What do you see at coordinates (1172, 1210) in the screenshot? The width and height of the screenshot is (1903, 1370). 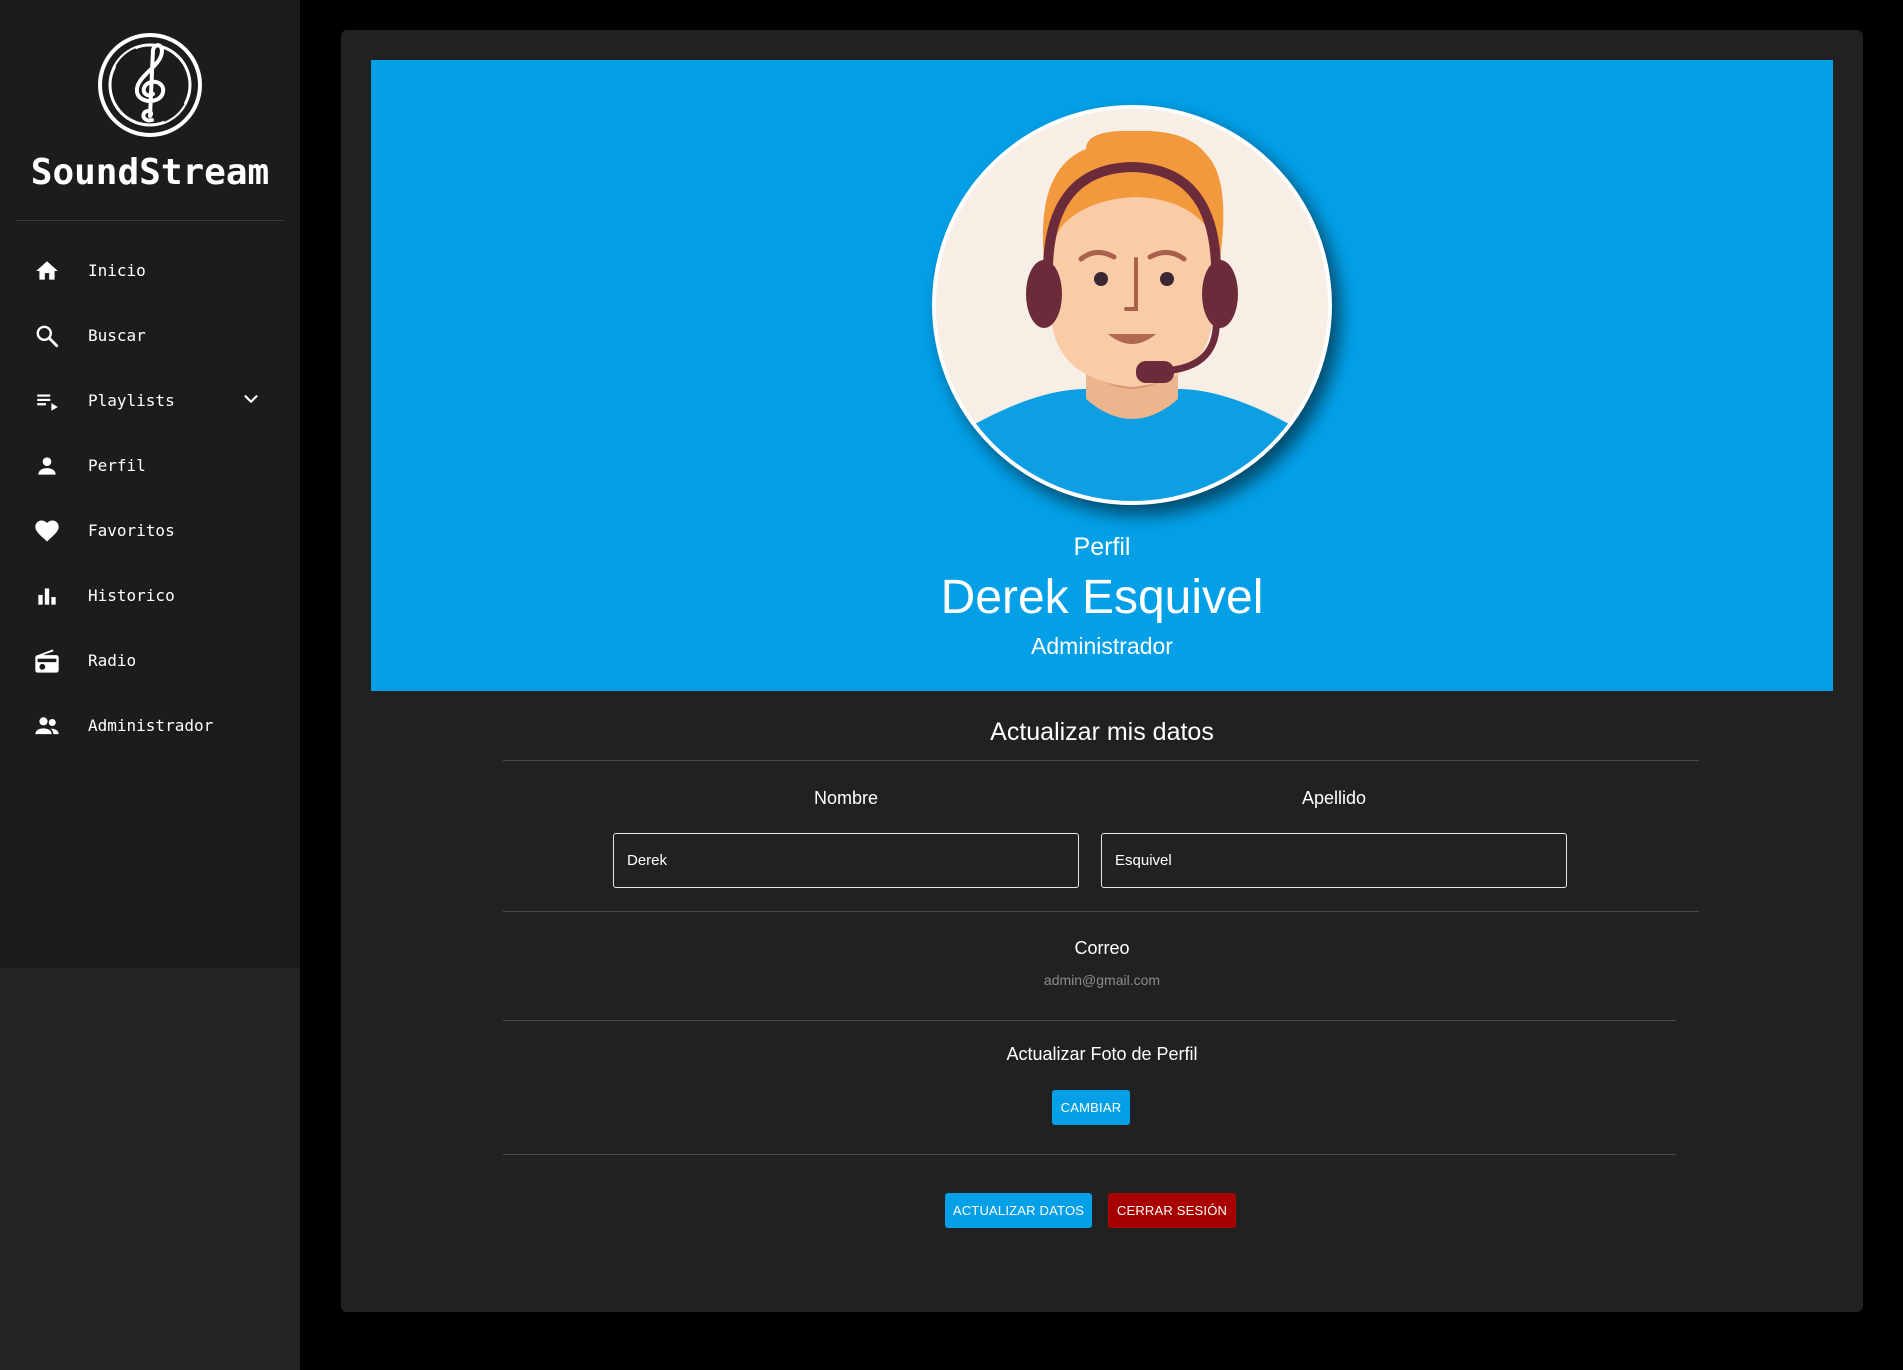 I see `logout-button: CERRAR SESIÓN` at bounding box center [1172, 1210].